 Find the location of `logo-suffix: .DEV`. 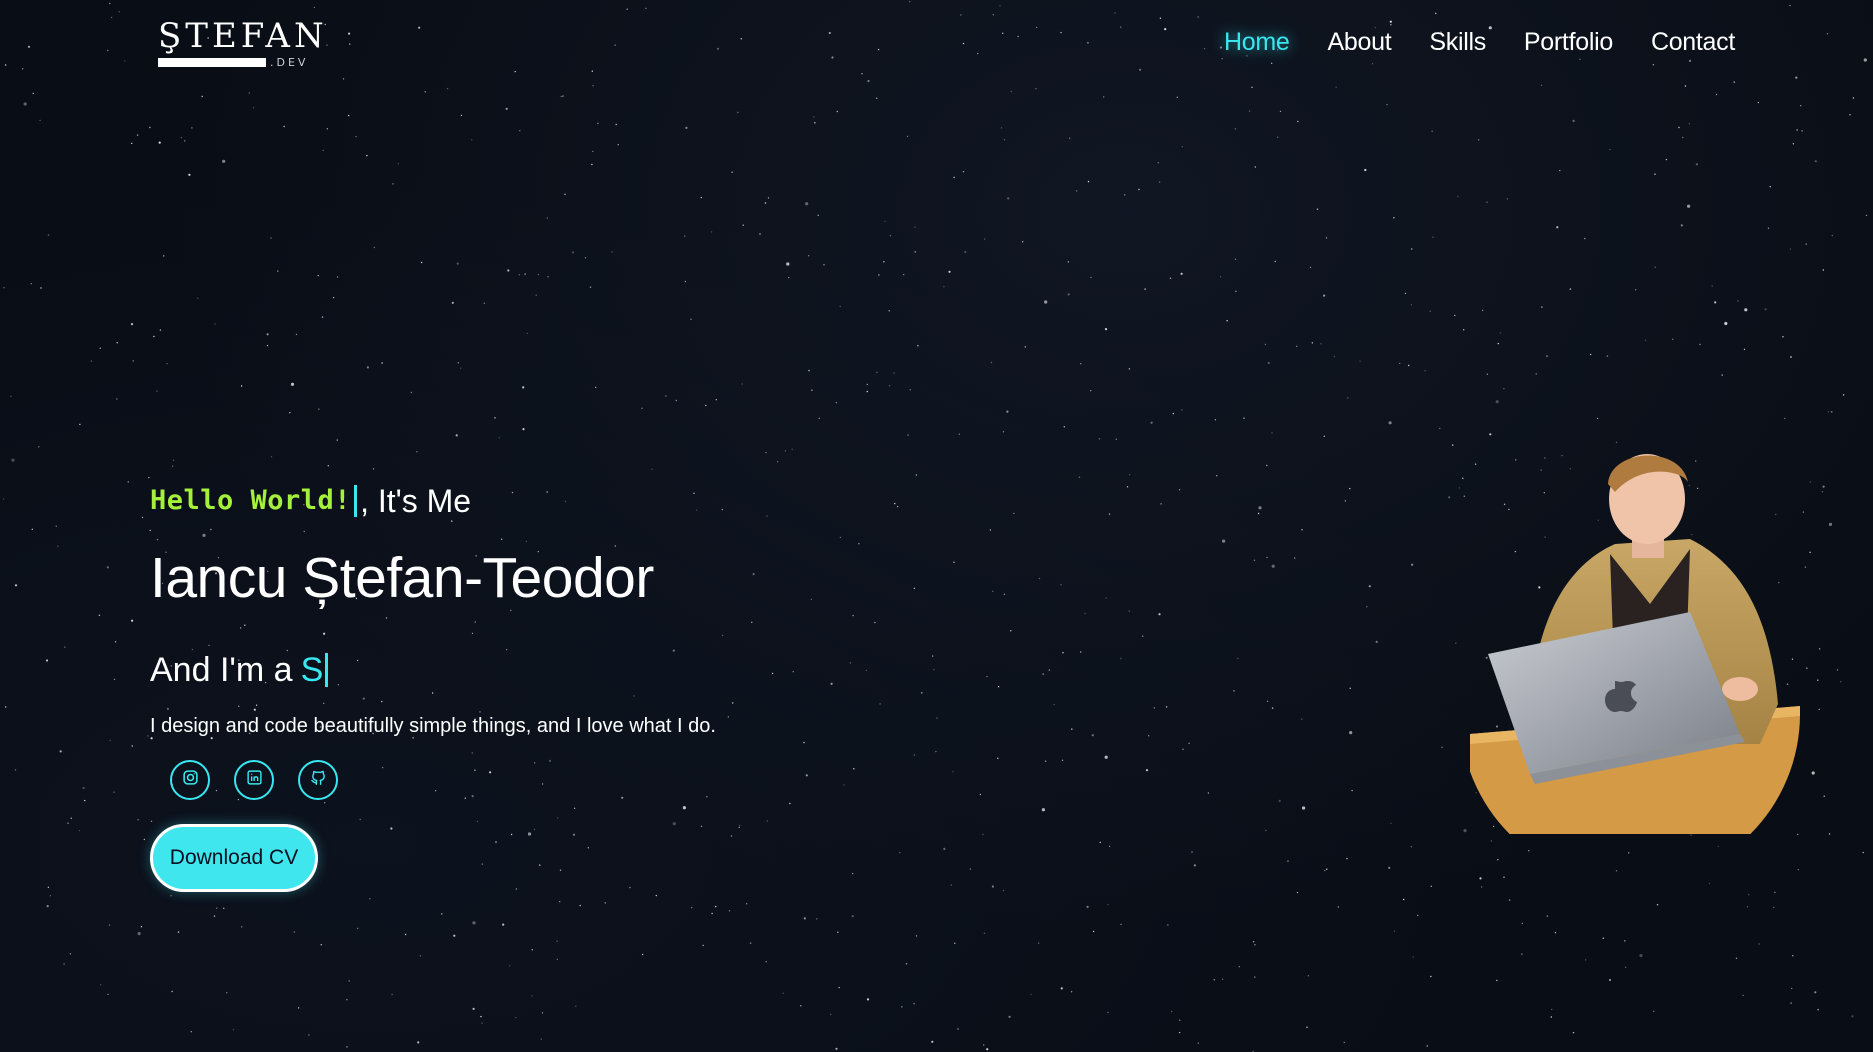

logo-suffix: .DEV is located at coordinates (289, 62).